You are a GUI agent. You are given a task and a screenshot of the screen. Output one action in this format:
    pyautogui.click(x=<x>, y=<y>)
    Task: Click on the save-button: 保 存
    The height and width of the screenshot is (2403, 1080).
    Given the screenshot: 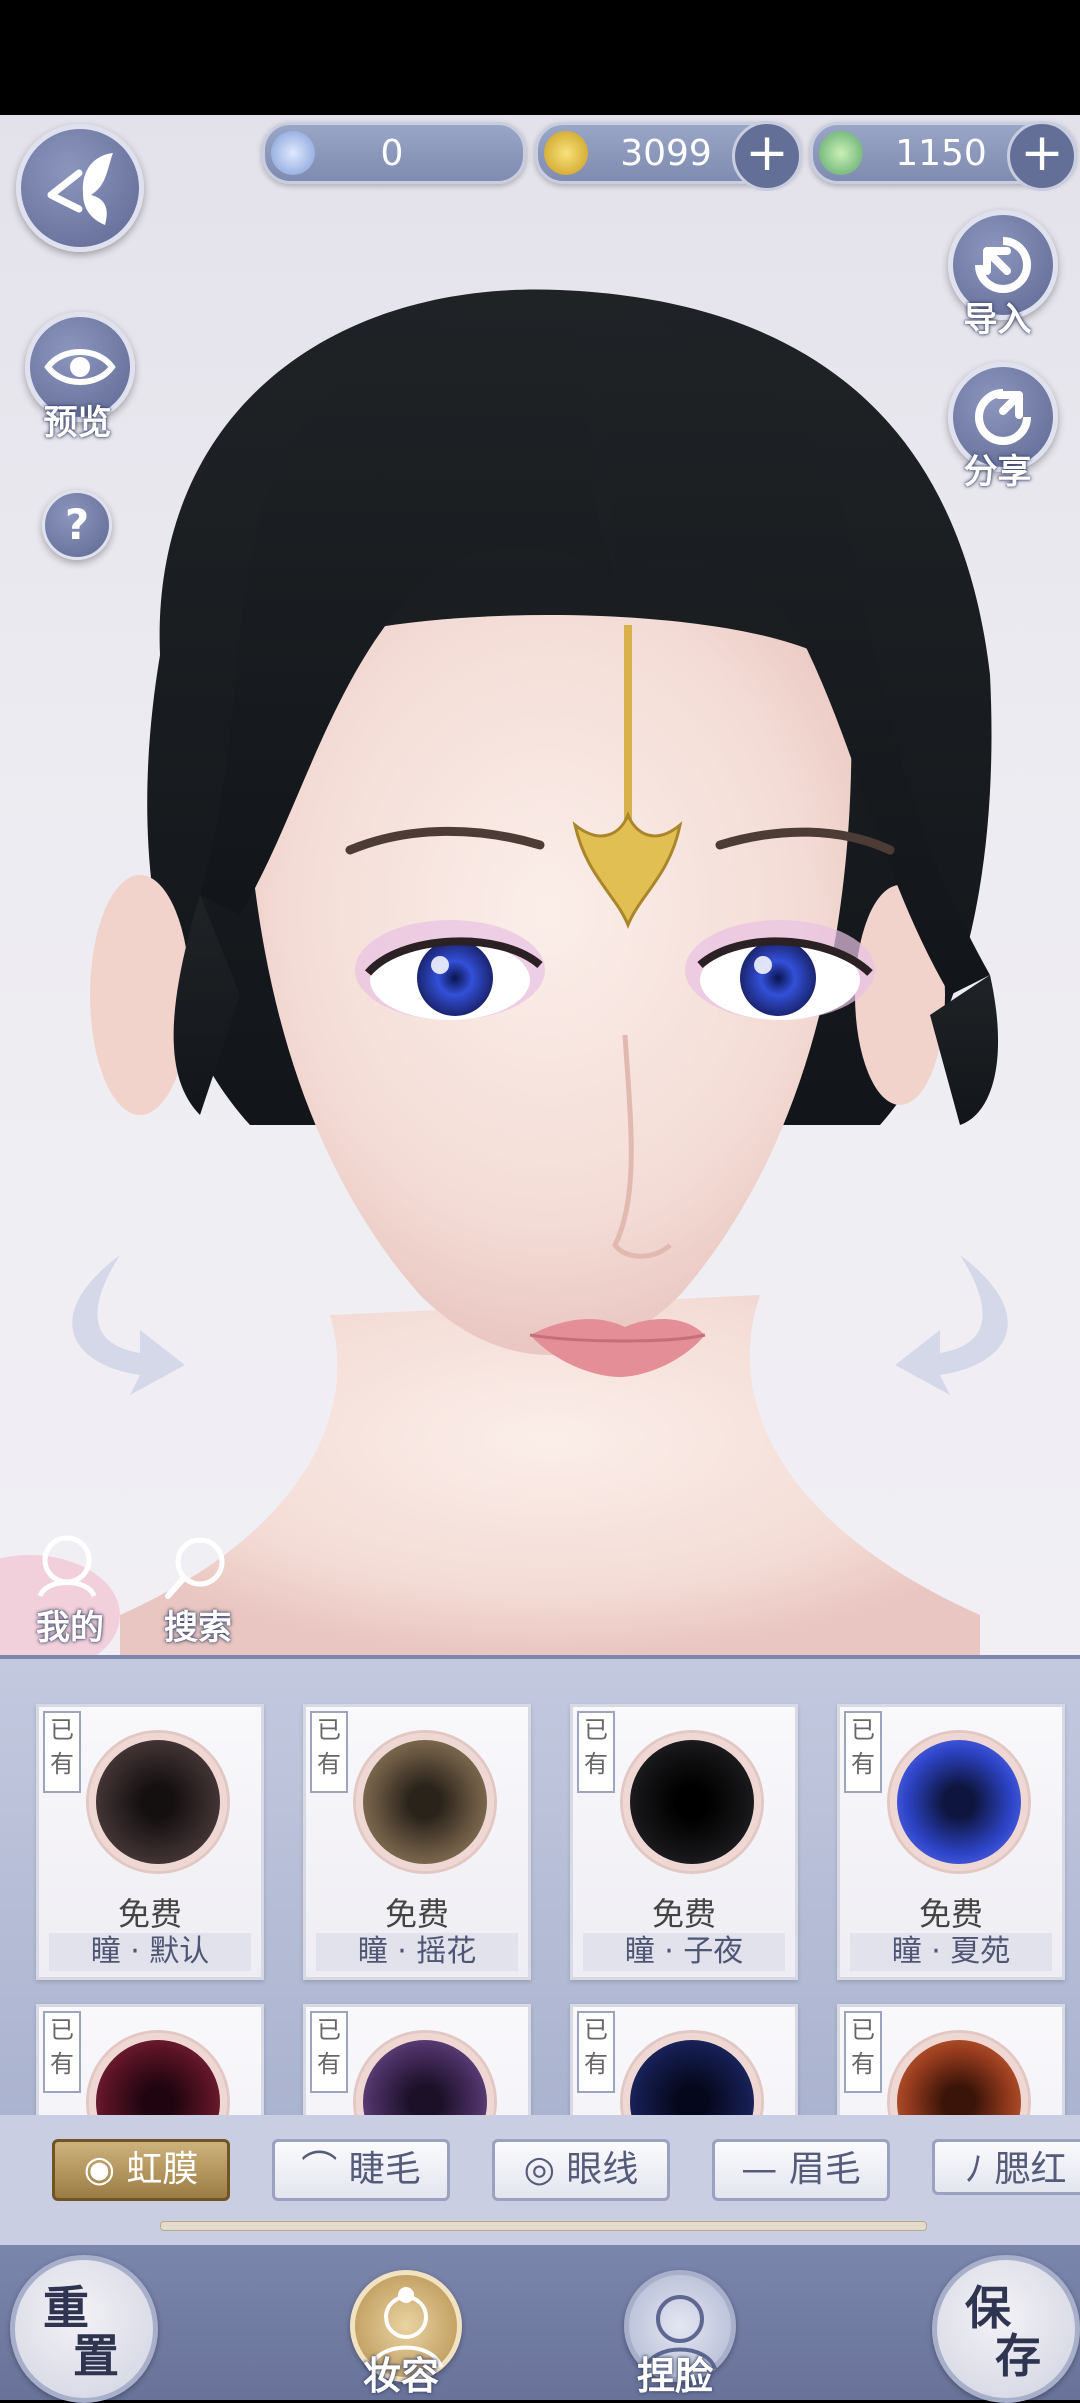 What is the action you would take?
    pyautogui.click(x=1006, y=2329)
    